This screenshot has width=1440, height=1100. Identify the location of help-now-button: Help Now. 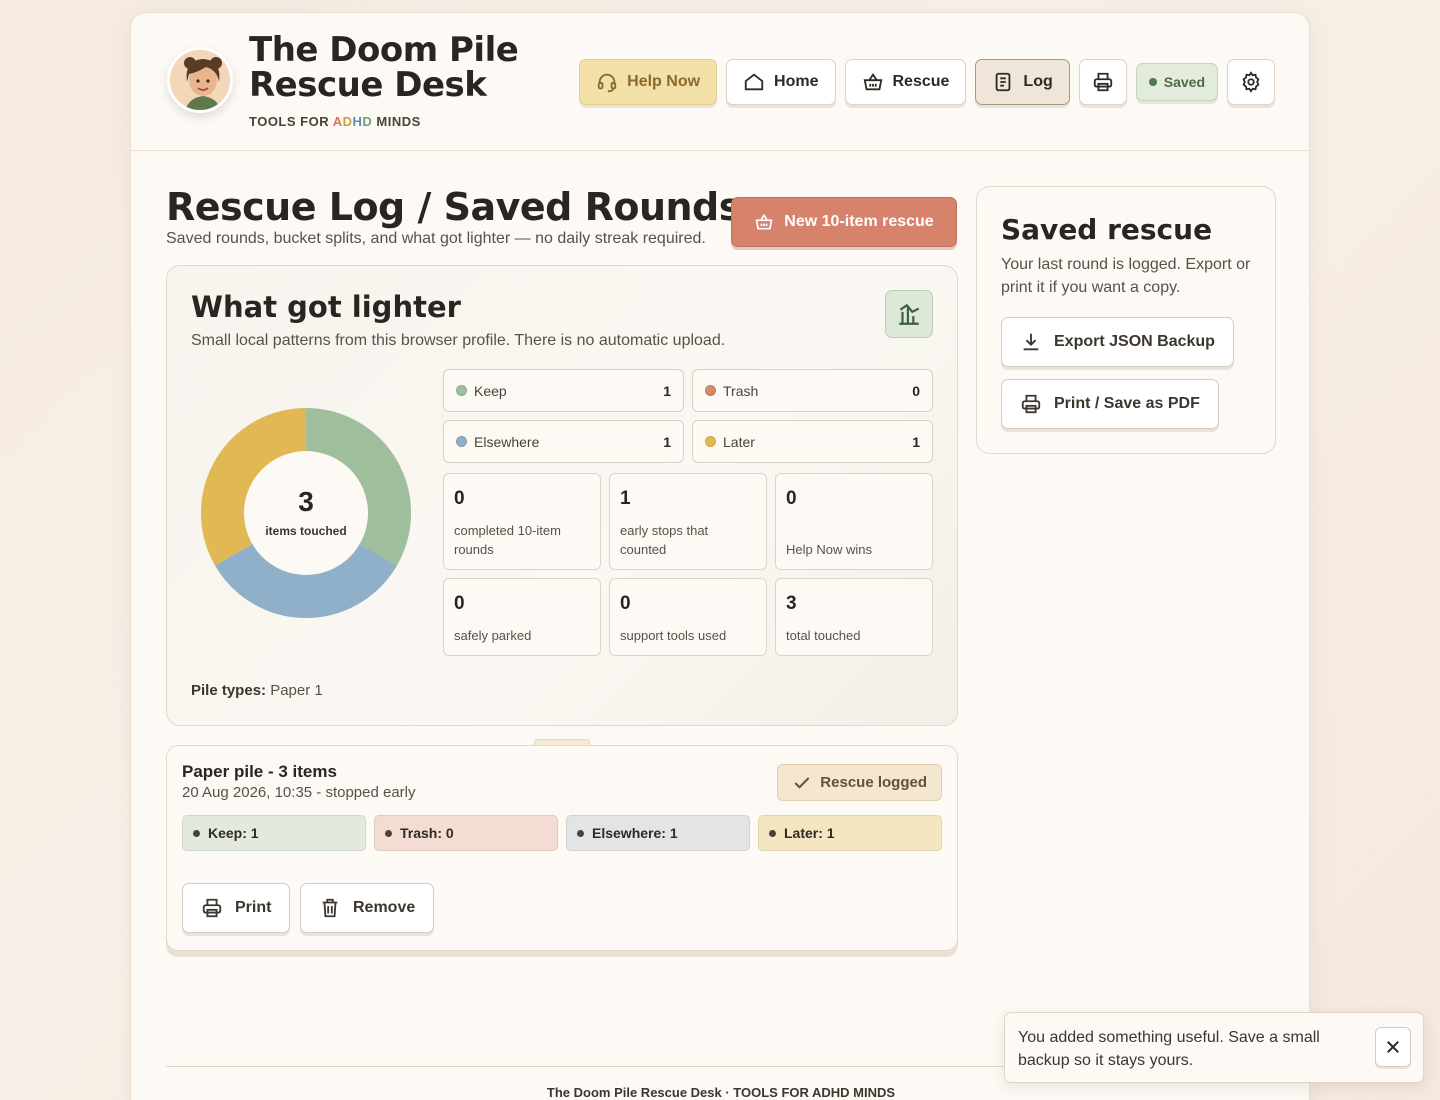
(648, 82).